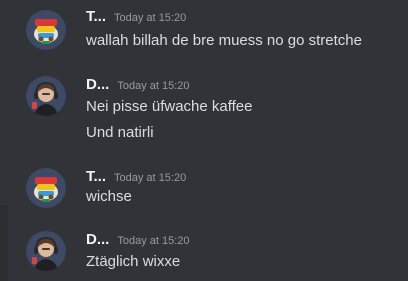  Describe the element at coordinates (109, 196) in the screenshot. I see `message-text: wichse` at that location.